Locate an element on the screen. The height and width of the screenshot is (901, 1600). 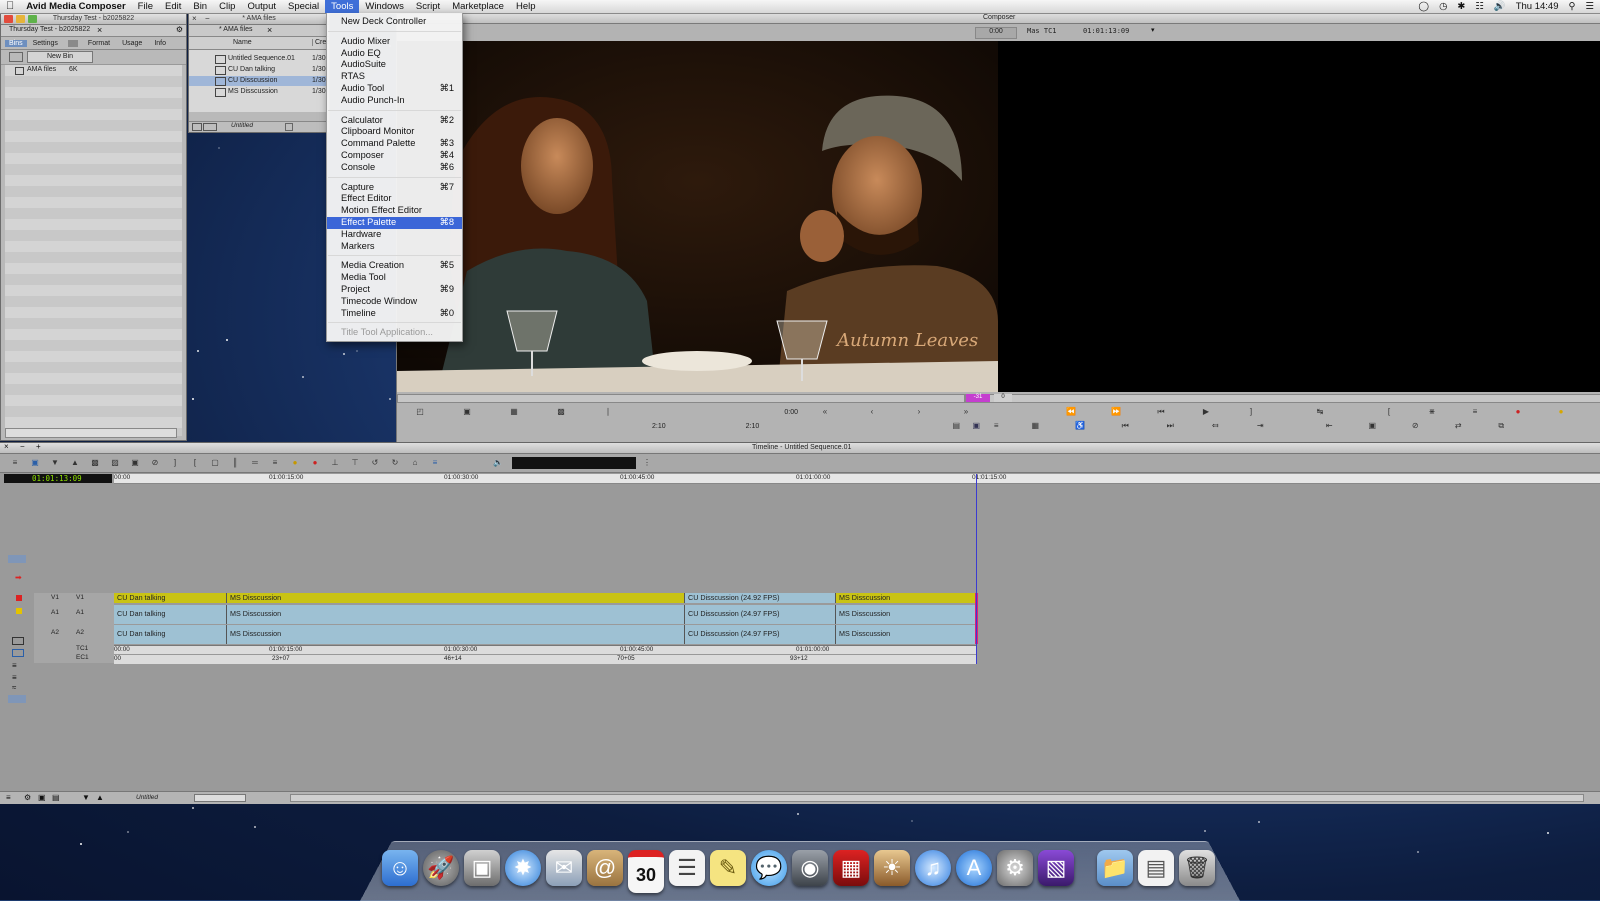
list-icon: ≡ is located at coordinates (14, 665).